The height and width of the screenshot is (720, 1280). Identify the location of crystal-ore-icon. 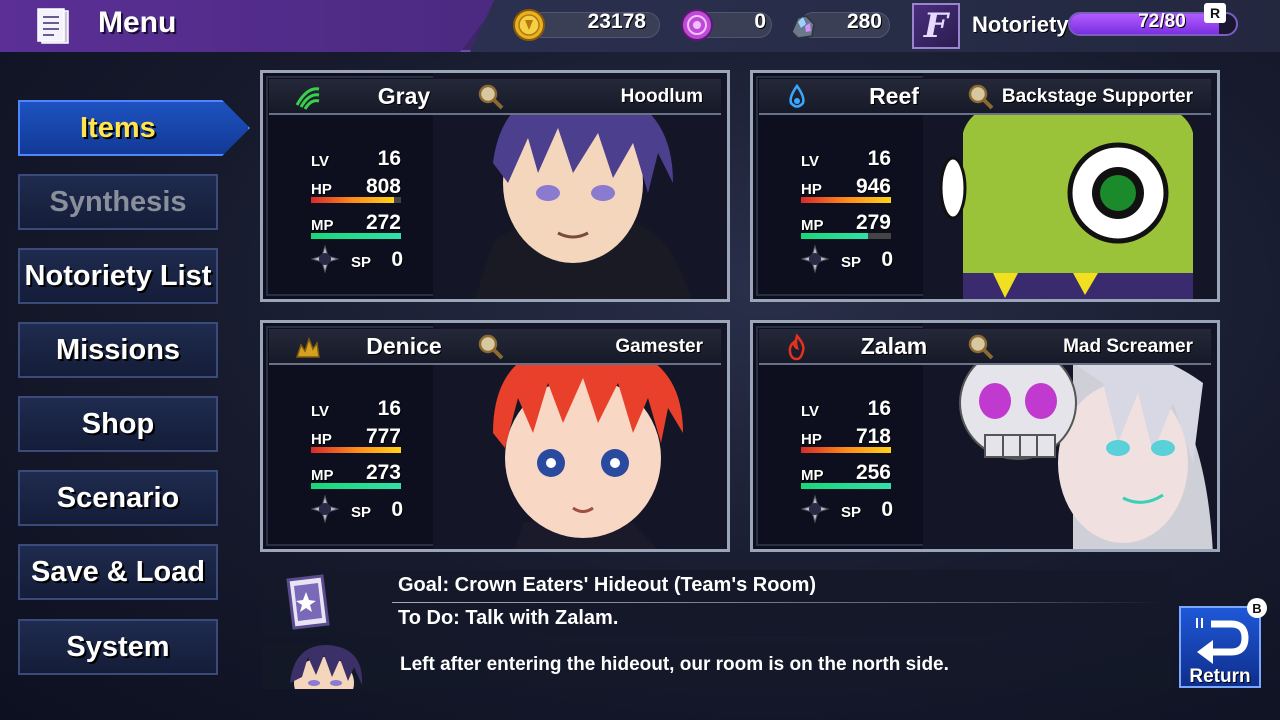
(803, 27).